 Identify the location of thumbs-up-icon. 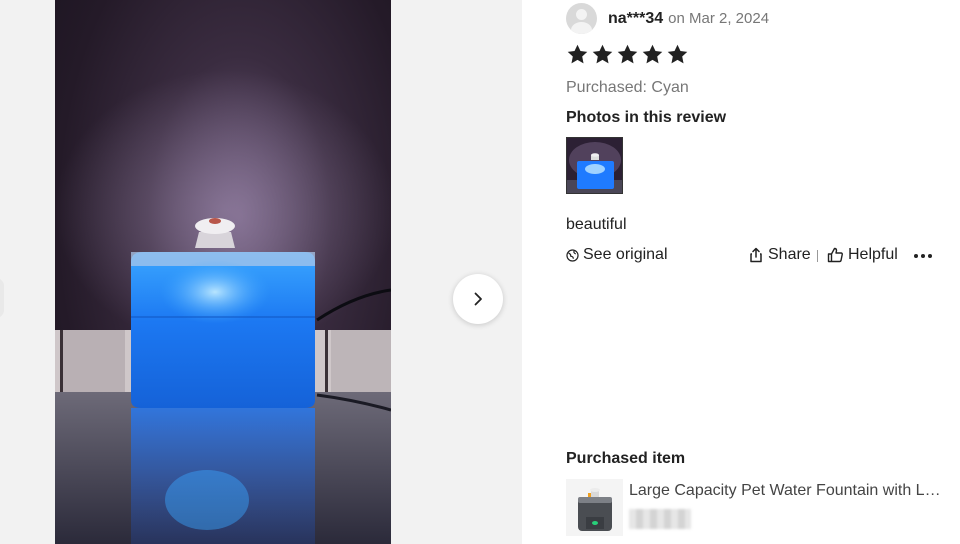
(835, 255).